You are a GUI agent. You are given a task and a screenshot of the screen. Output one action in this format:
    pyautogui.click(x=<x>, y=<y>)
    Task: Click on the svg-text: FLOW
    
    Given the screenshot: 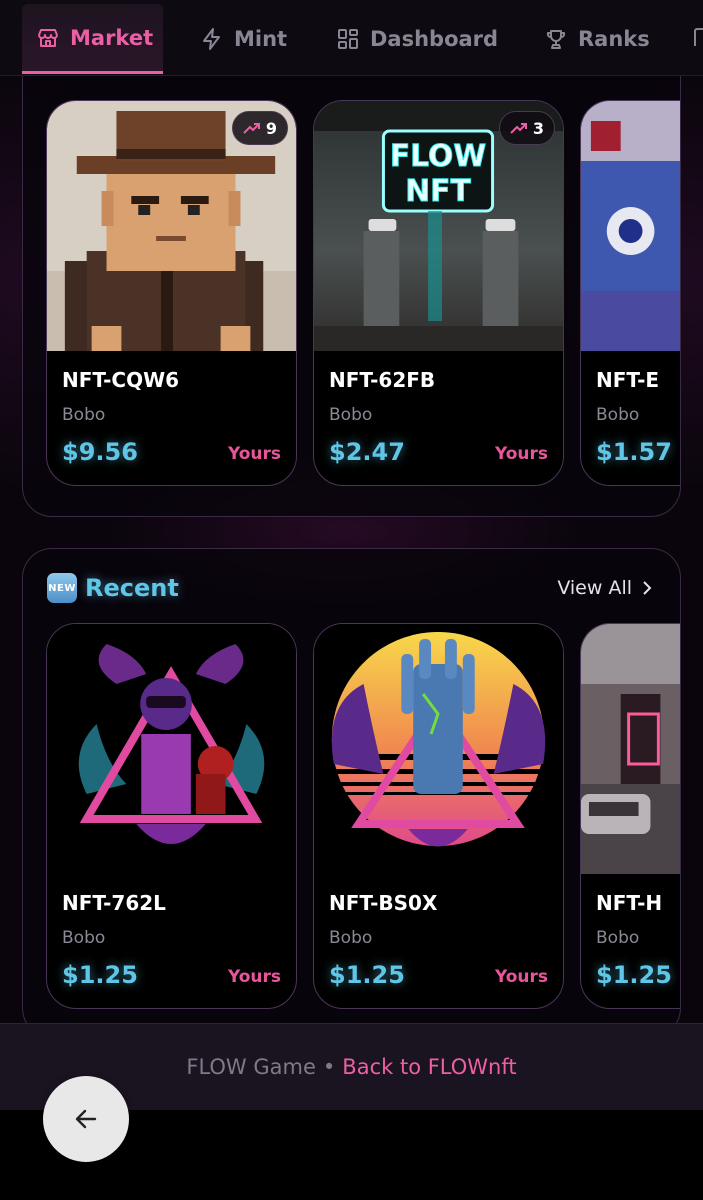 What is the action you would take?
    pyautogui.click(x=438, y=156)
    